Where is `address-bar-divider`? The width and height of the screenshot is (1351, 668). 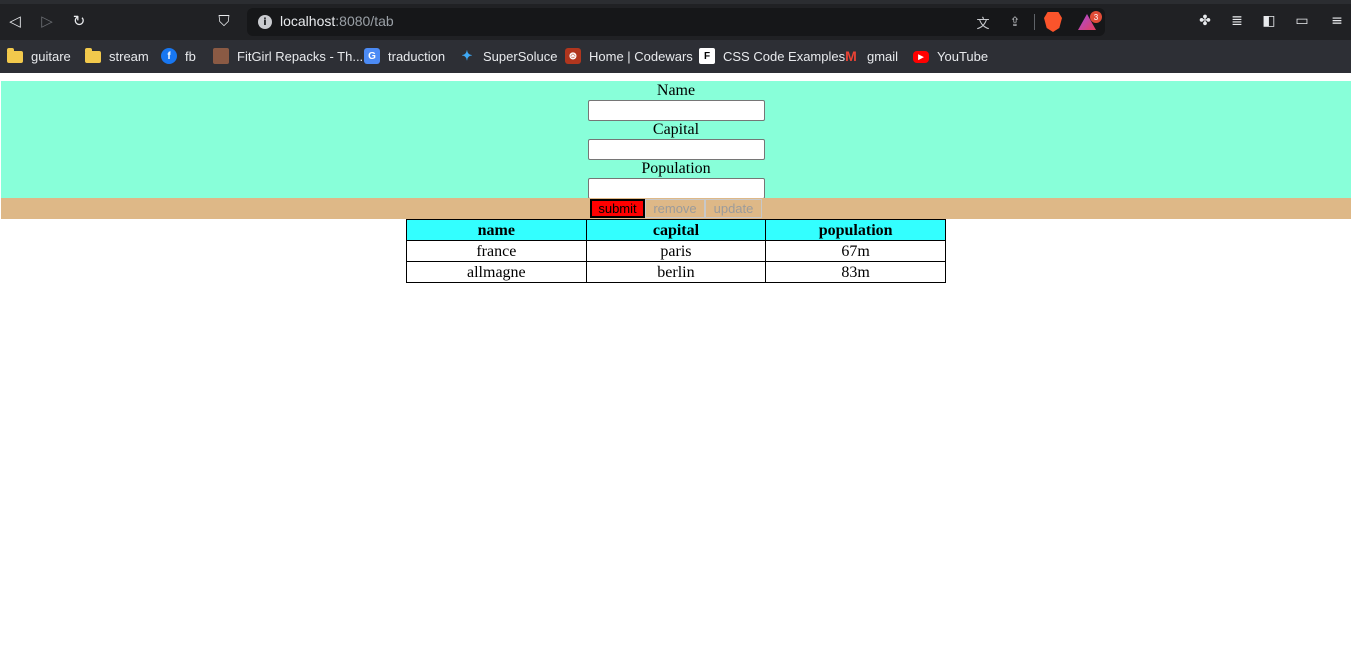
address-bar-divider is located at coordinates (1034, 22).